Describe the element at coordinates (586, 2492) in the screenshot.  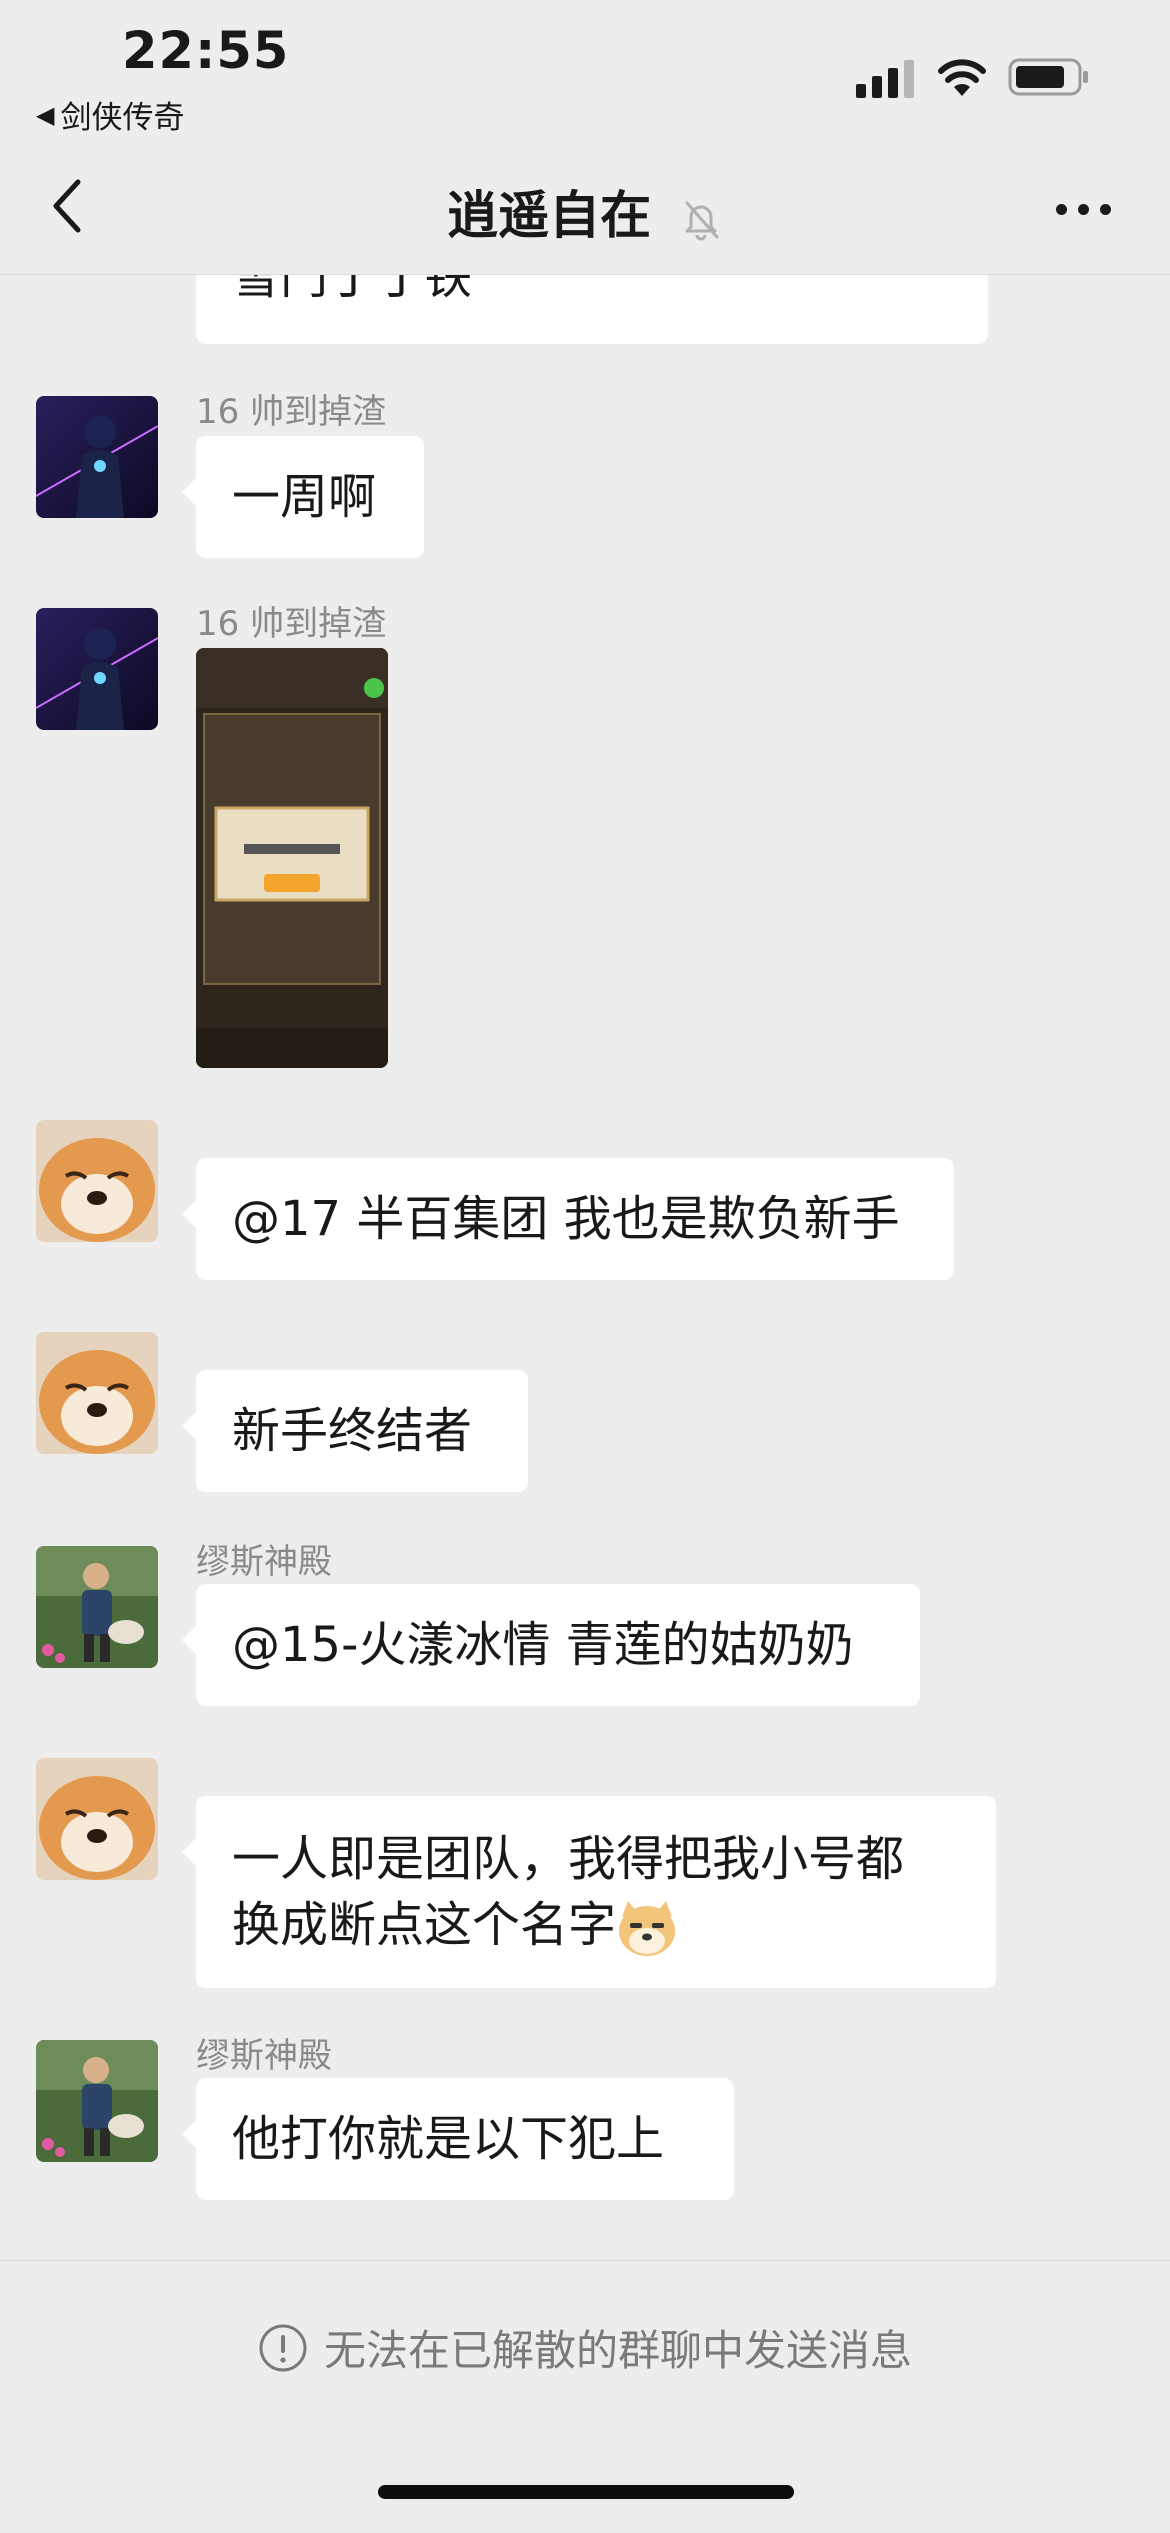
I see `home-indicator` at that location.